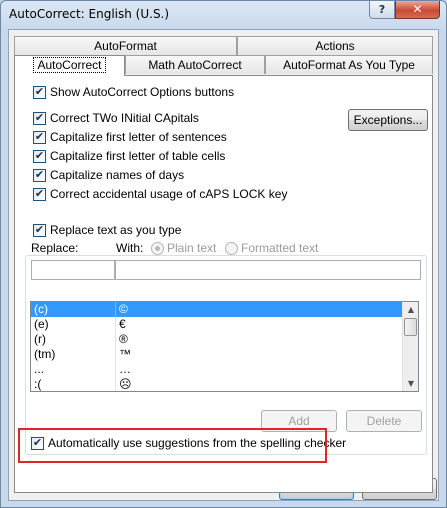 The width and height of the screenshot is (447, 508). I want to click on help-button: ?, so click(382, 10).